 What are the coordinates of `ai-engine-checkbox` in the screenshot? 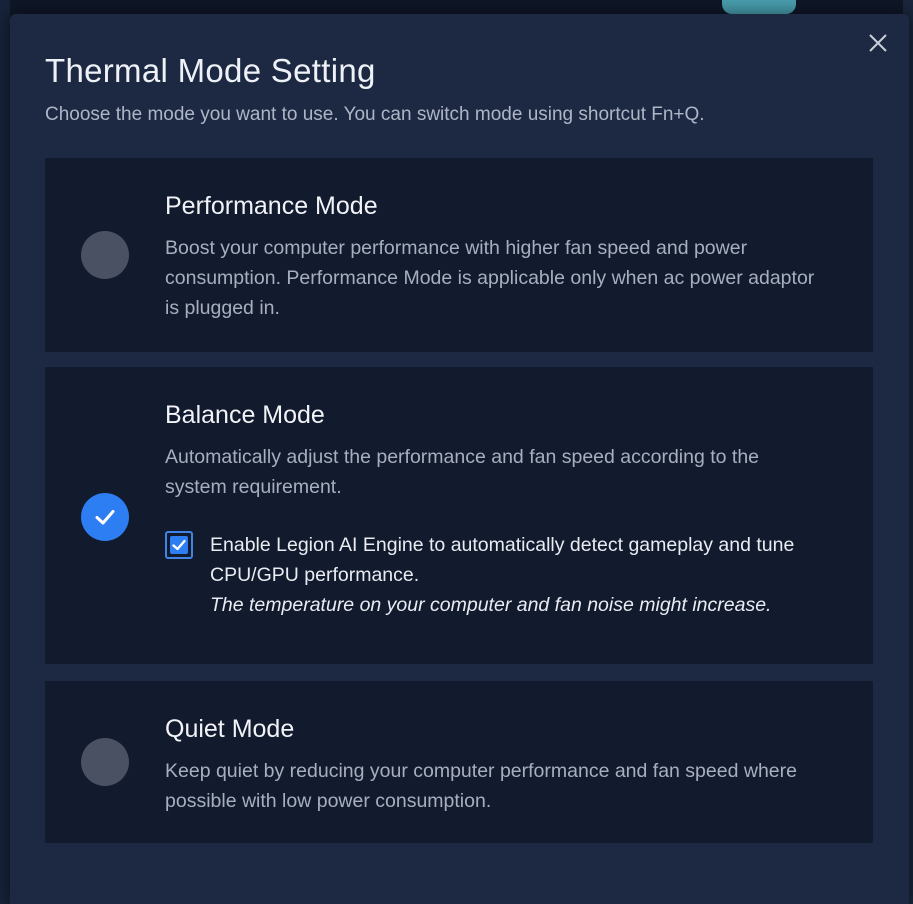 It's located at (179, 545).